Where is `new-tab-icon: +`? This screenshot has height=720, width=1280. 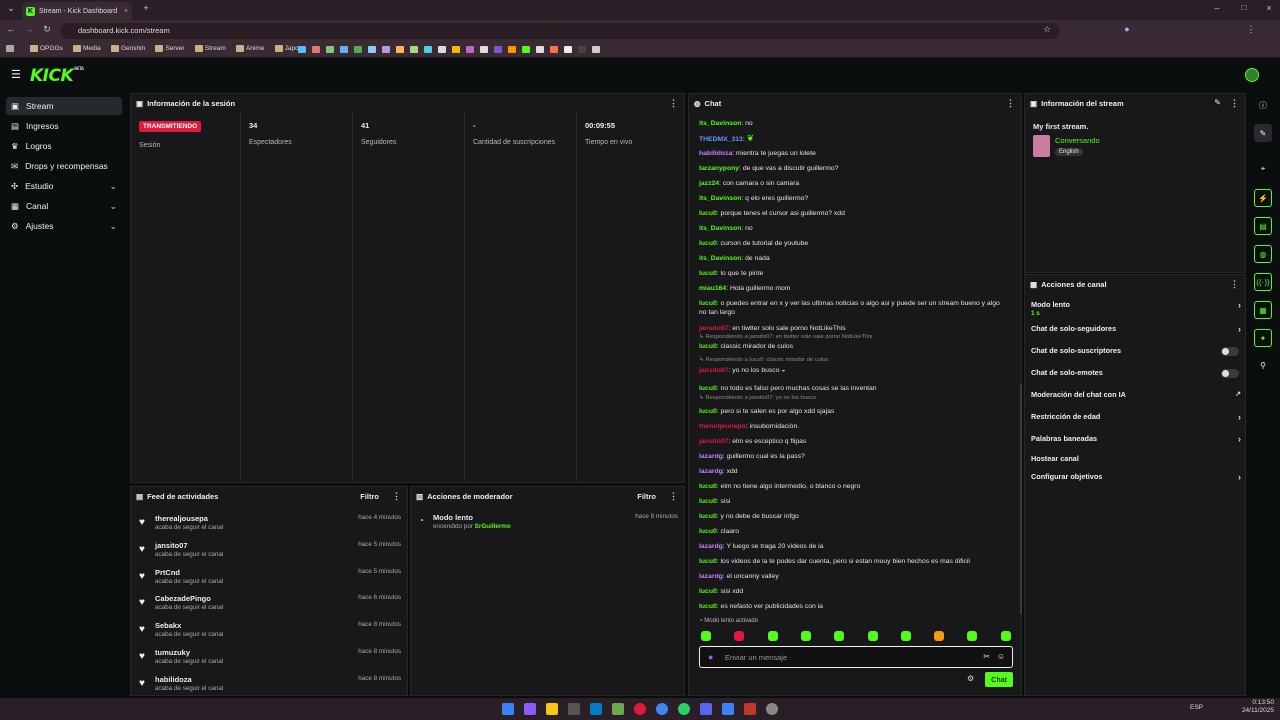 new-tab-icon: + is located at coordinates (146, 8).